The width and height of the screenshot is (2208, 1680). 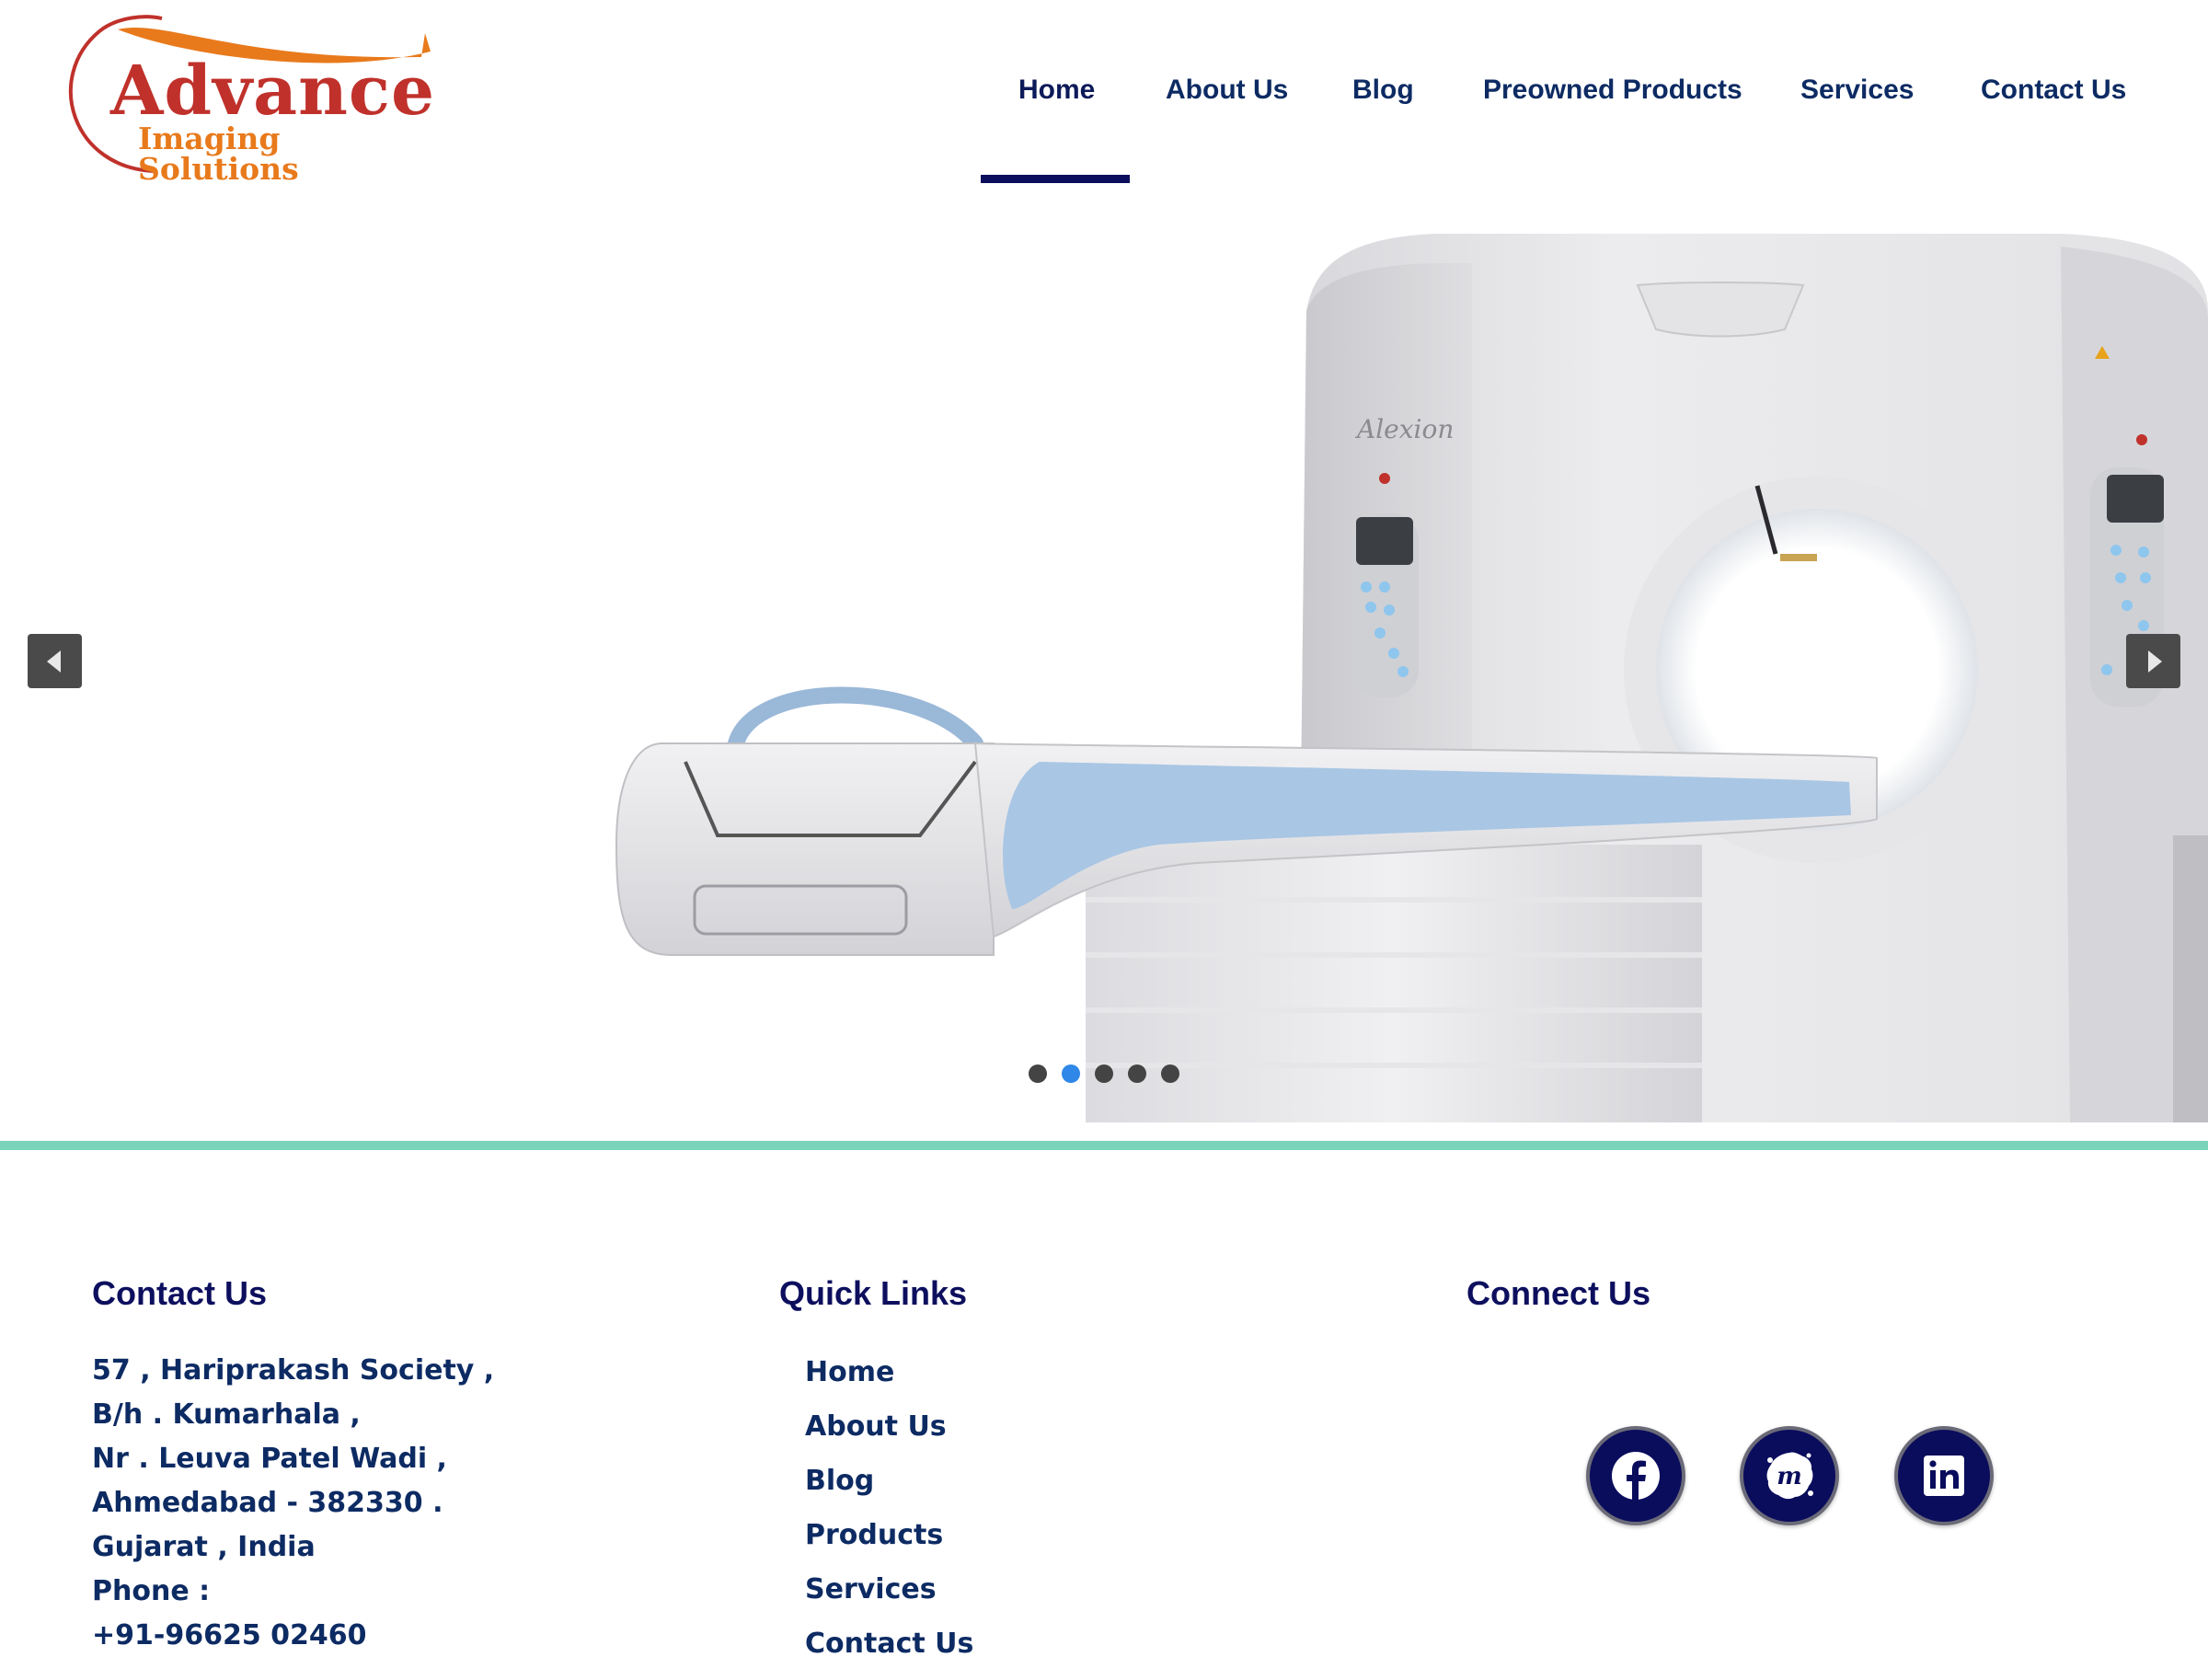 I want to click on linkedin-icon, so click(x=1944, y=1476).